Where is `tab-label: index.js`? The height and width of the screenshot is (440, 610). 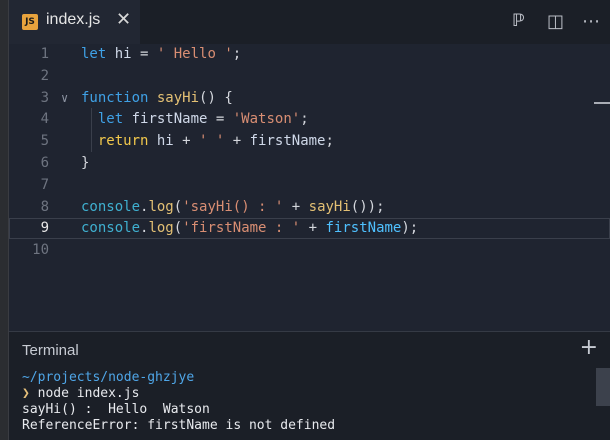 tab-label: index.js is located at coordinates (73, 19).